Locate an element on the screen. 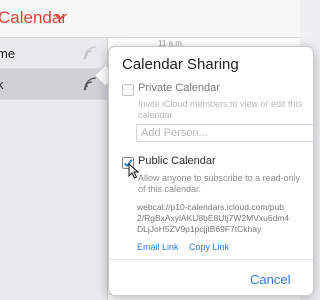 Image resolution: width=320 pixels, height=300 pixels. share-icon is located at coordinates (91, 53).